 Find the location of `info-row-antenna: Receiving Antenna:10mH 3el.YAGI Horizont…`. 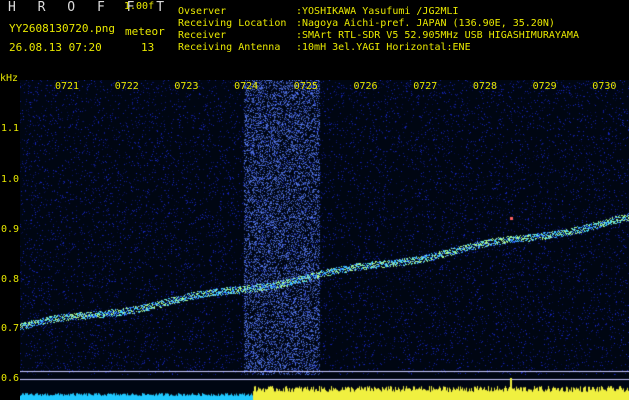

info-row-antenna: Receiving Antenna:10mH 3el.YAGI Horizont… is located at coordinates (324, 47).